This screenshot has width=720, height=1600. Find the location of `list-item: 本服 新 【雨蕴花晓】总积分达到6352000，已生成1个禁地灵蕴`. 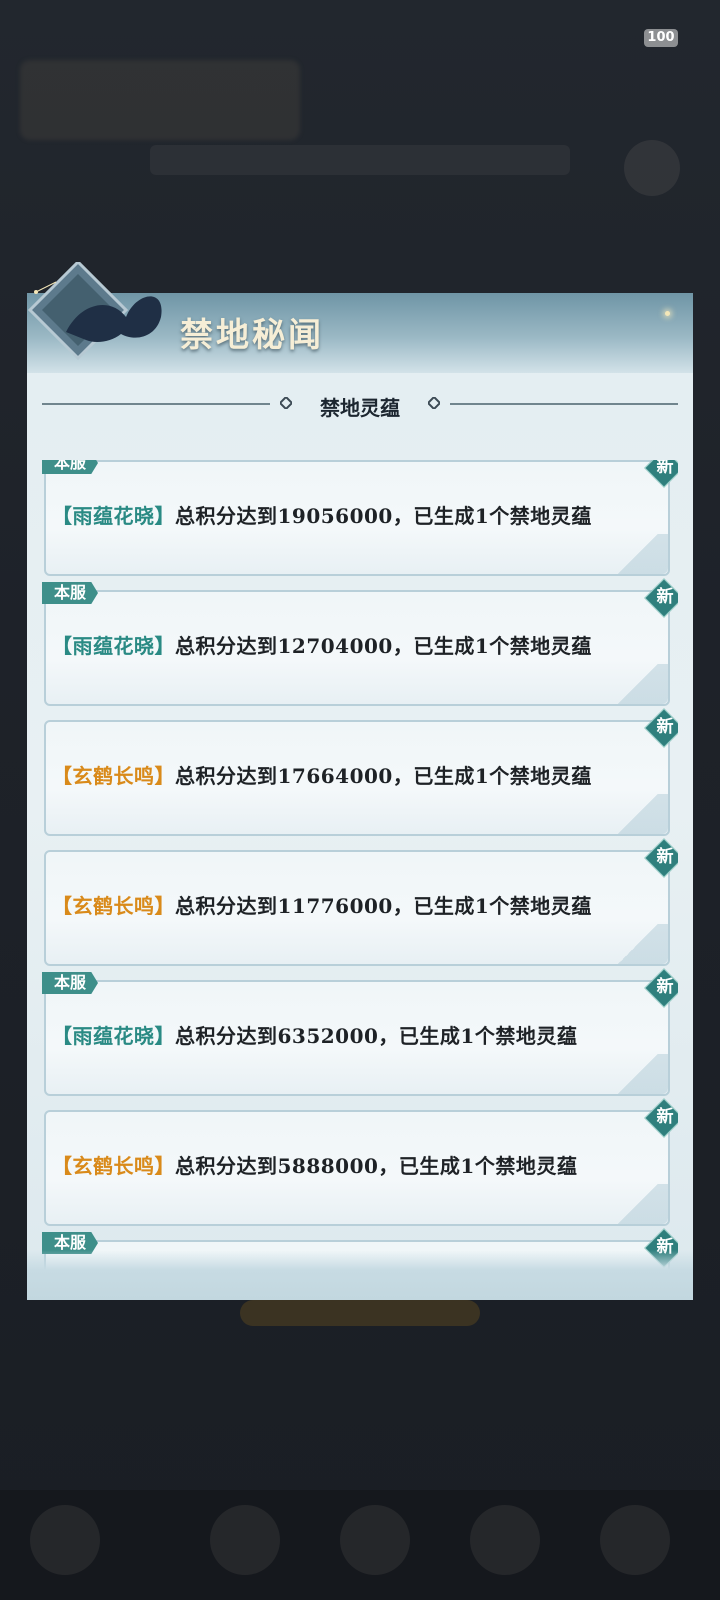

list-item: 本服 新 【雨蕴花晓】总积分达到6352000，已生成1个禁地灵蕴 is located at coordinates (360, 1032).